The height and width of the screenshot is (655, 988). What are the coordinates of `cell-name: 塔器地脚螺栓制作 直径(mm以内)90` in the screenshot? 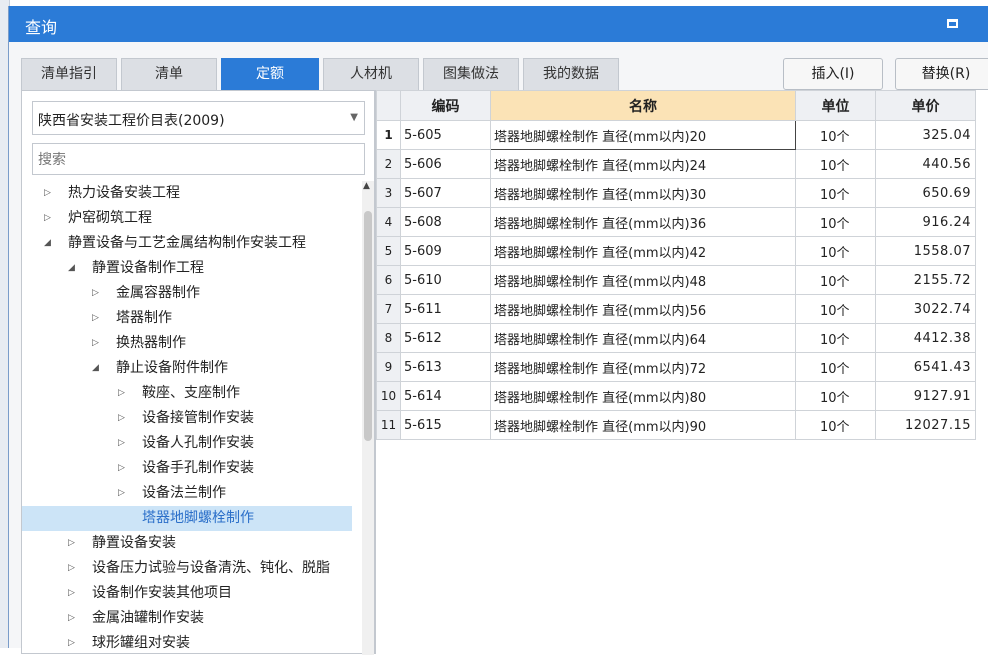 It's located at (643, 425).